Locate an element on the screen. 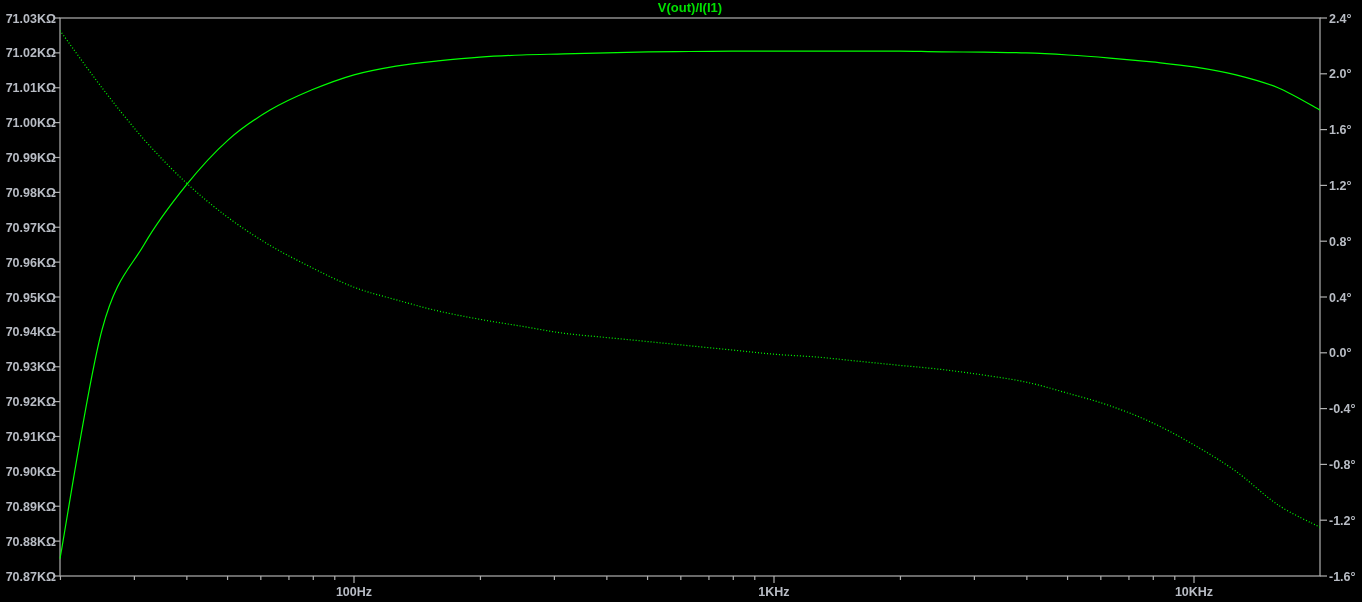  left-axis-label: 70.89KΩ is located at coordinates (30, 506).